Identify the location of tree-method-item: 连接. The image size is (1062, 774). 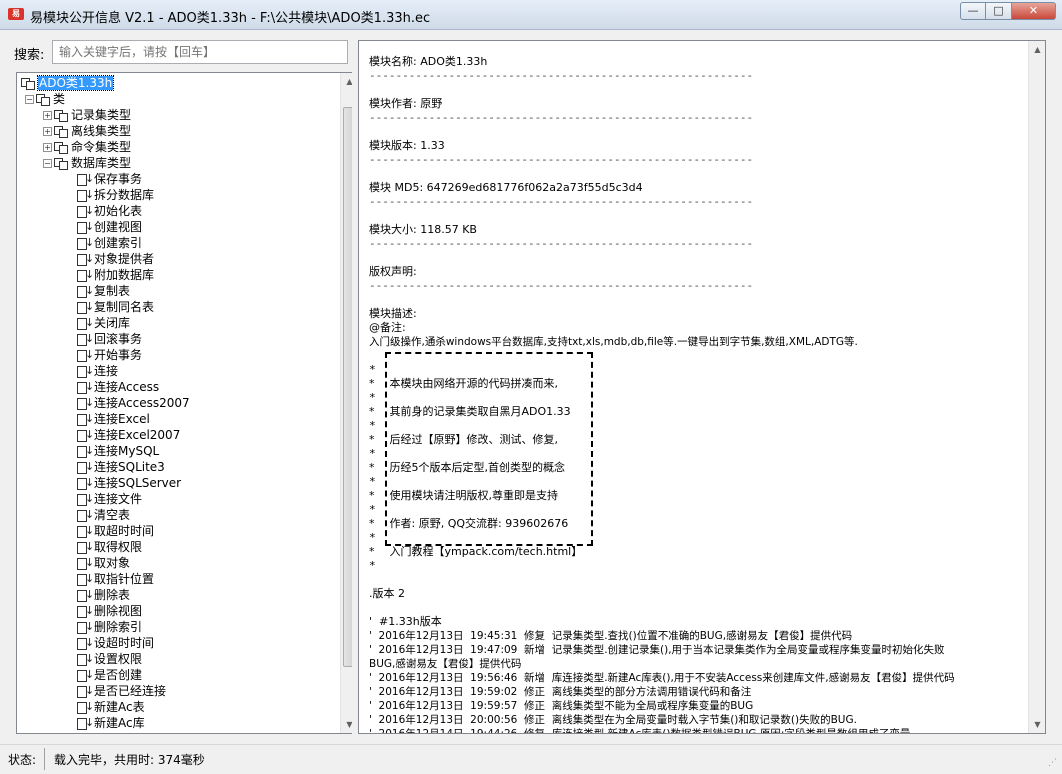
(97, 371).